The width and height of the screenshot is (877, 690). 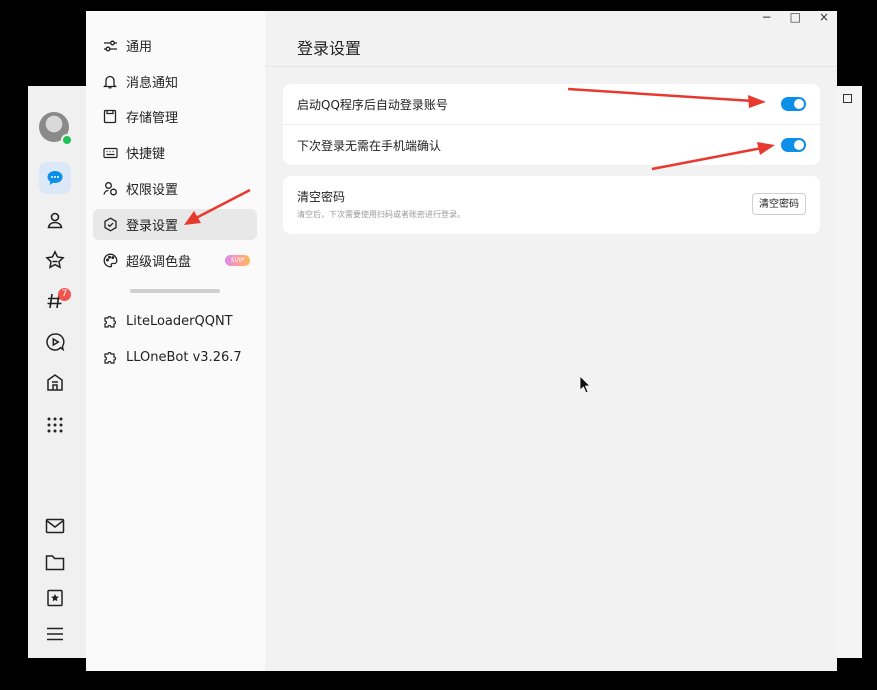 I want to click on nav-item-label: 权限设置, so click(x=152, y=190).